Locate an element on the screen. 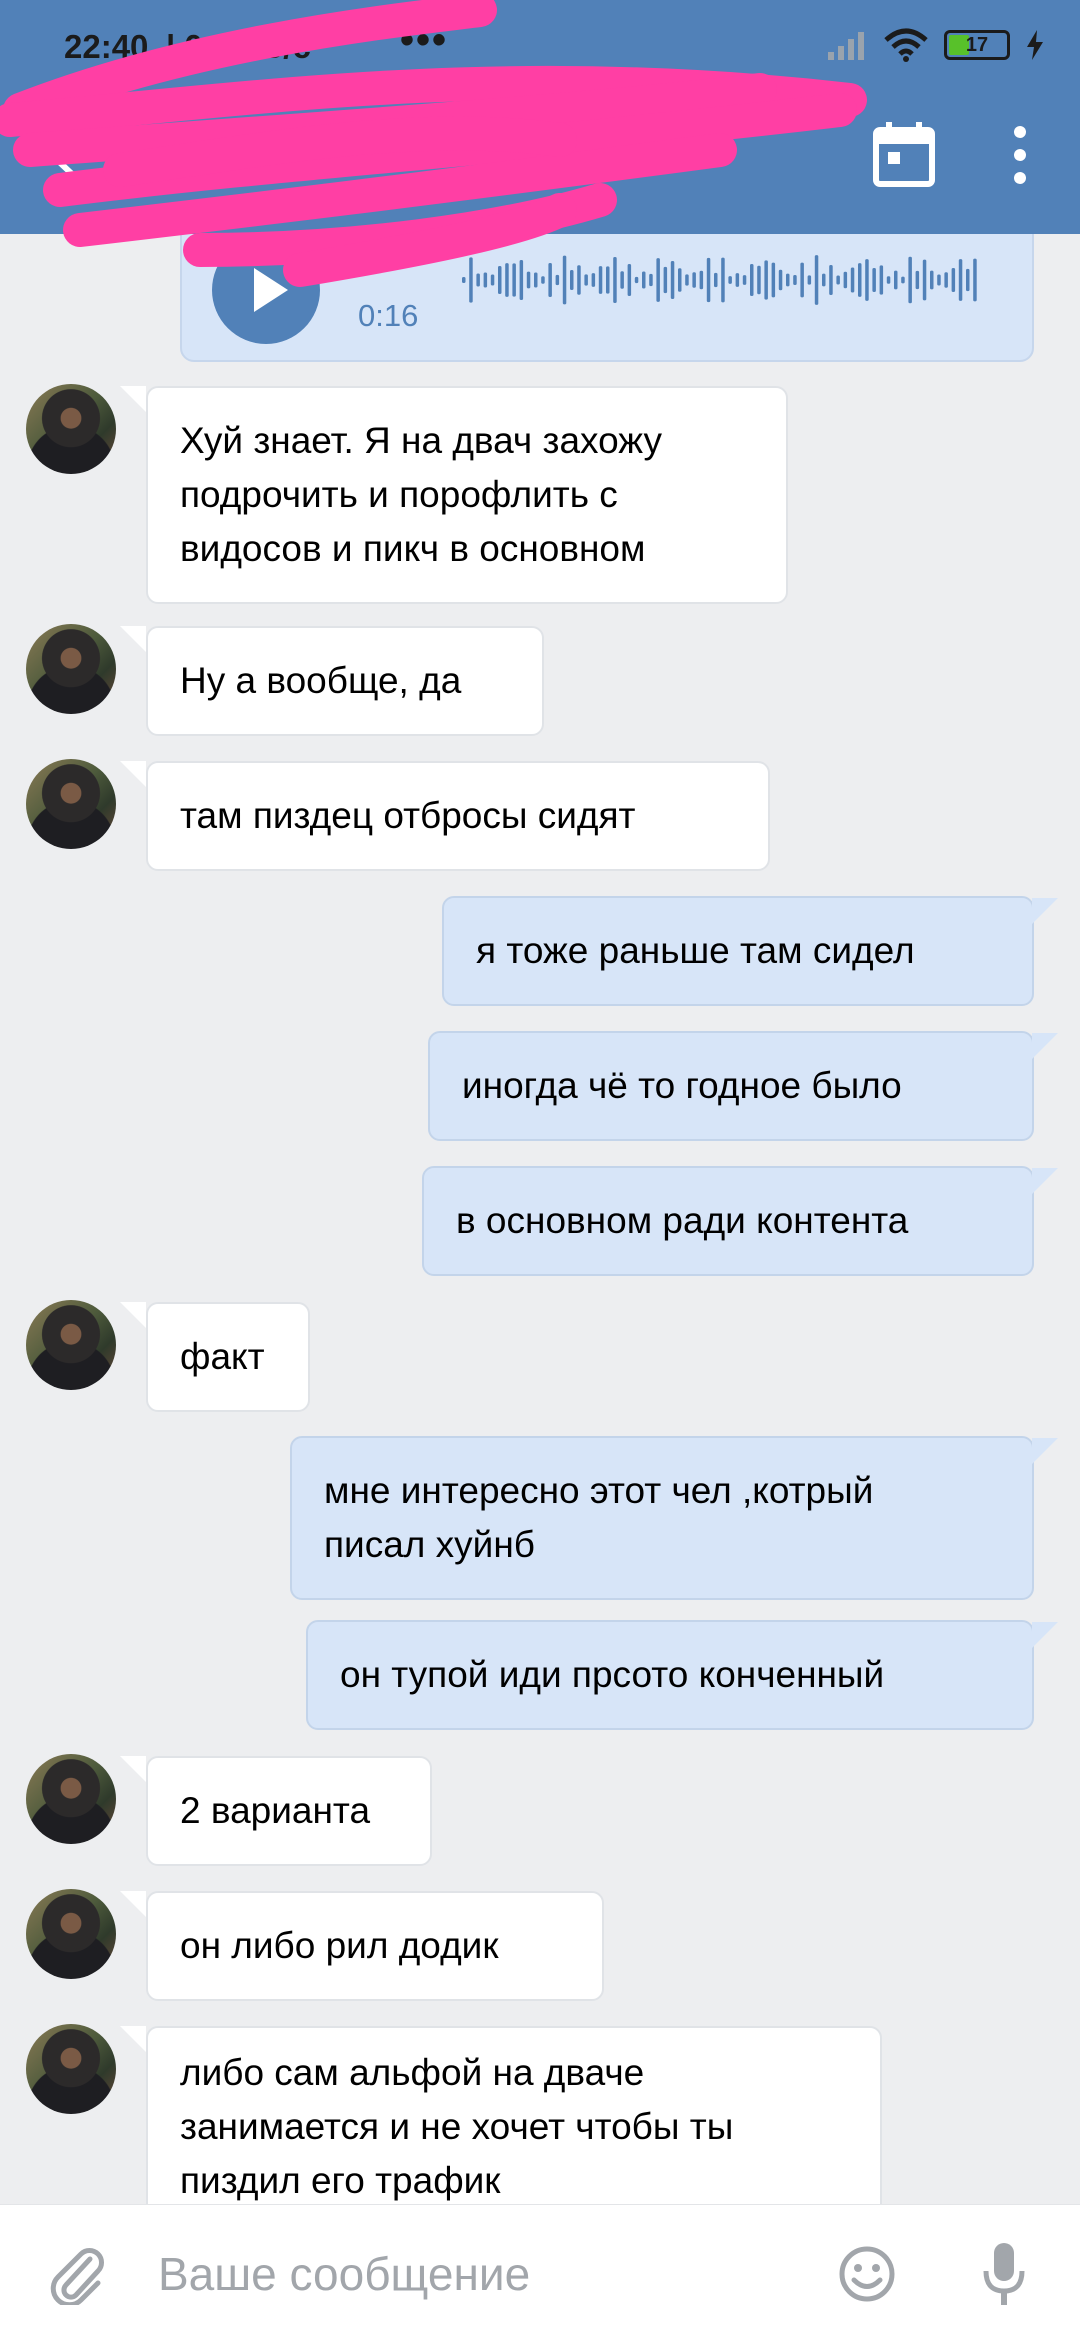 Image resolution: width=1080 pixels, height=2340 pixels. outgoing-message: я тоже раньше там сидел is located at coordinates (738, 951).